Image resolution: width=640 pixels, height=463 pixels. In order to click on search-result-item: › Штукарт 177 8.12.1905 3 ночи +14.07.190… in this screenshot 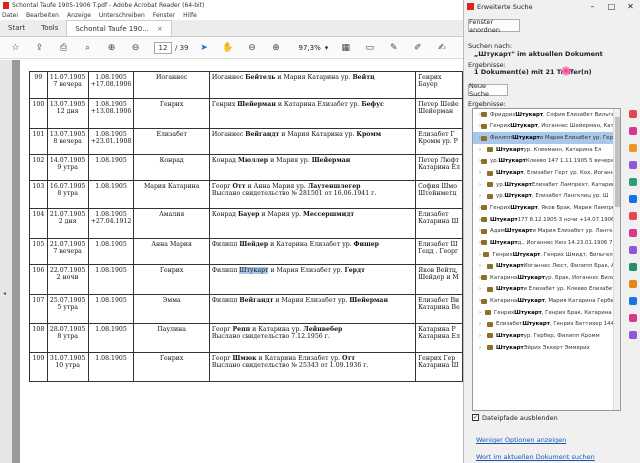, I will do `click(546, 220)`.